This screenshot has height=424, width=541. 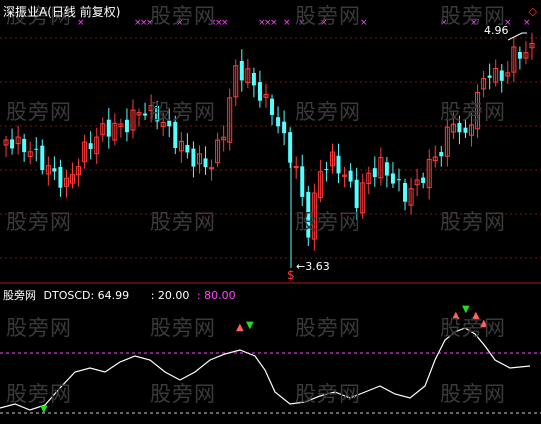 I want to click on low-marker-icon: $, so click(x=291, y=275).